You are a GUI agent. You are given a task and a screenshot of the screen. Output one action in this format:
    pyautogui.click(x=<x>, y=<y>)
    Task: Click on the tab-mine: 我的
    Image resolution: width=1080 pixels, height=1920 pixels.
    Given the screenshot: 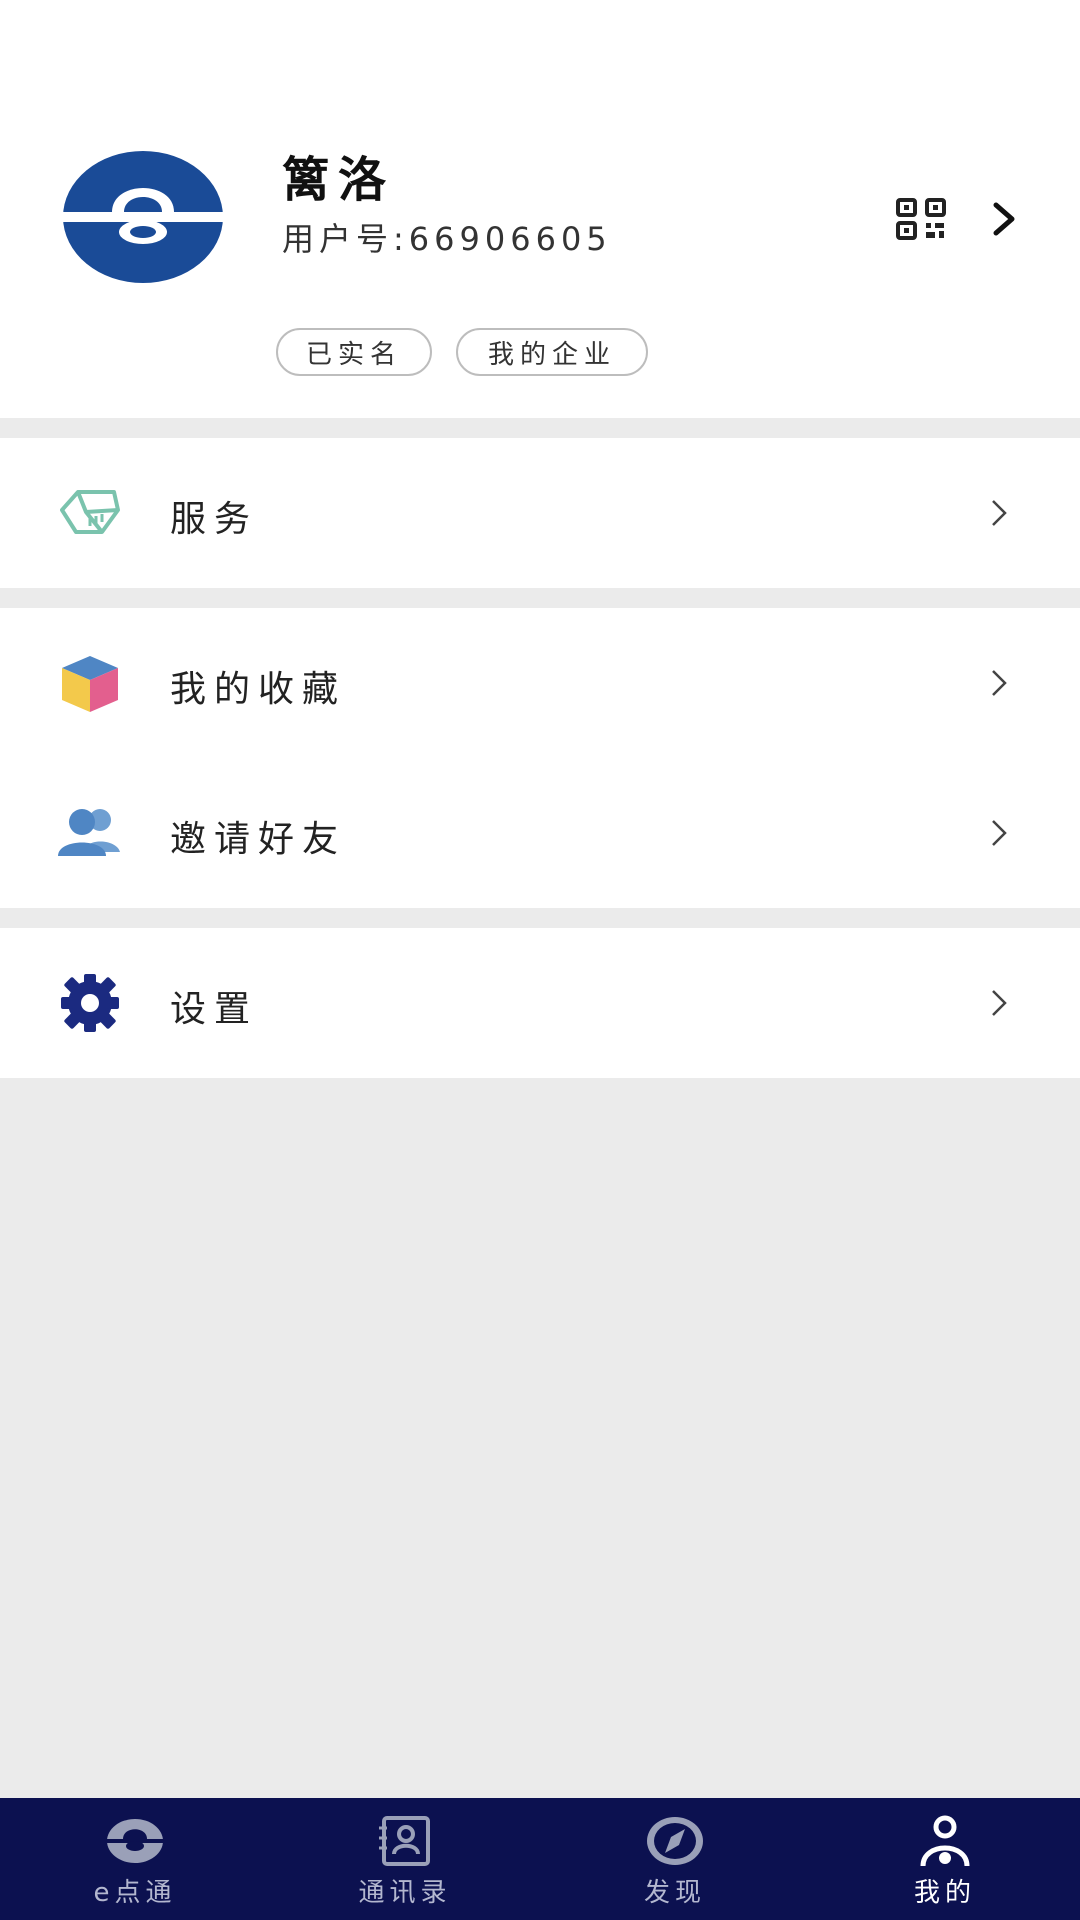 What is the action you would take?
    pyautogui.click(x=945, y=1859)
    